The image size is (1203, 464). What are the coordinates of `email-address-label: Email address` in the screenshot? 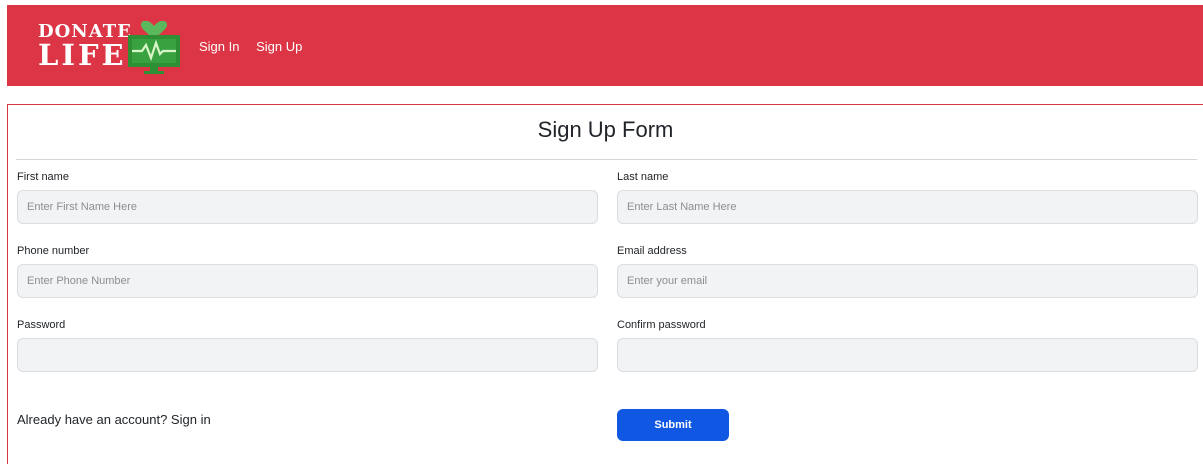 It's located at (652, 251).